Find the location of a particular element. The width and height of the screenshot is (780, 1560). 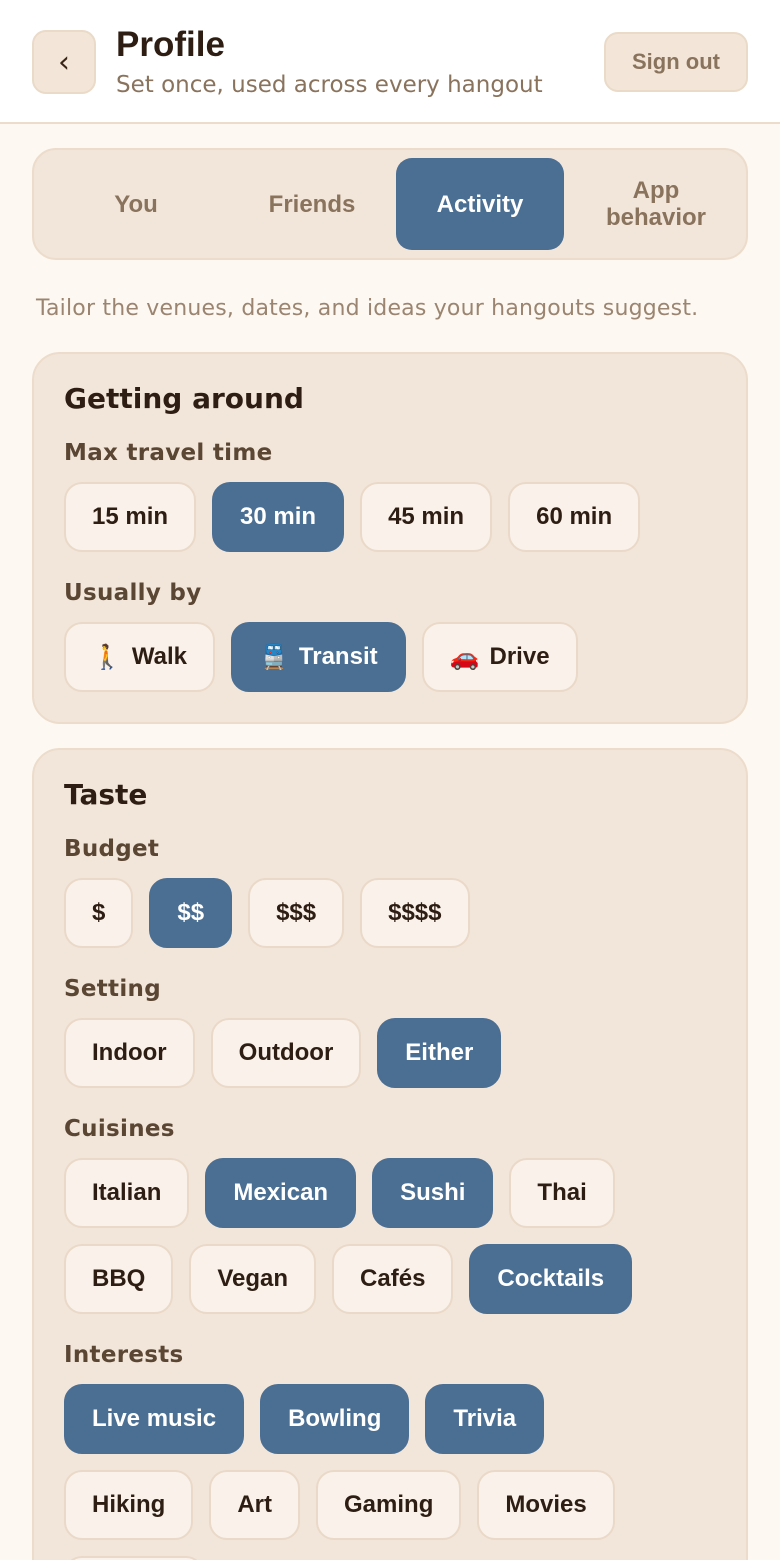

mode-transit: 🚆 Transit is located at coordinates (318, 657).